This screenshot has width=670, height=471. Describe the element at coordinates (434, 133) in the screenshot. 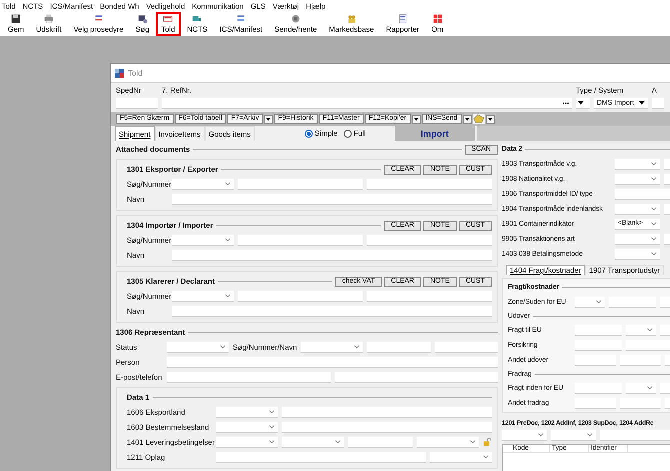

I see `import-banner: Import` at that location.